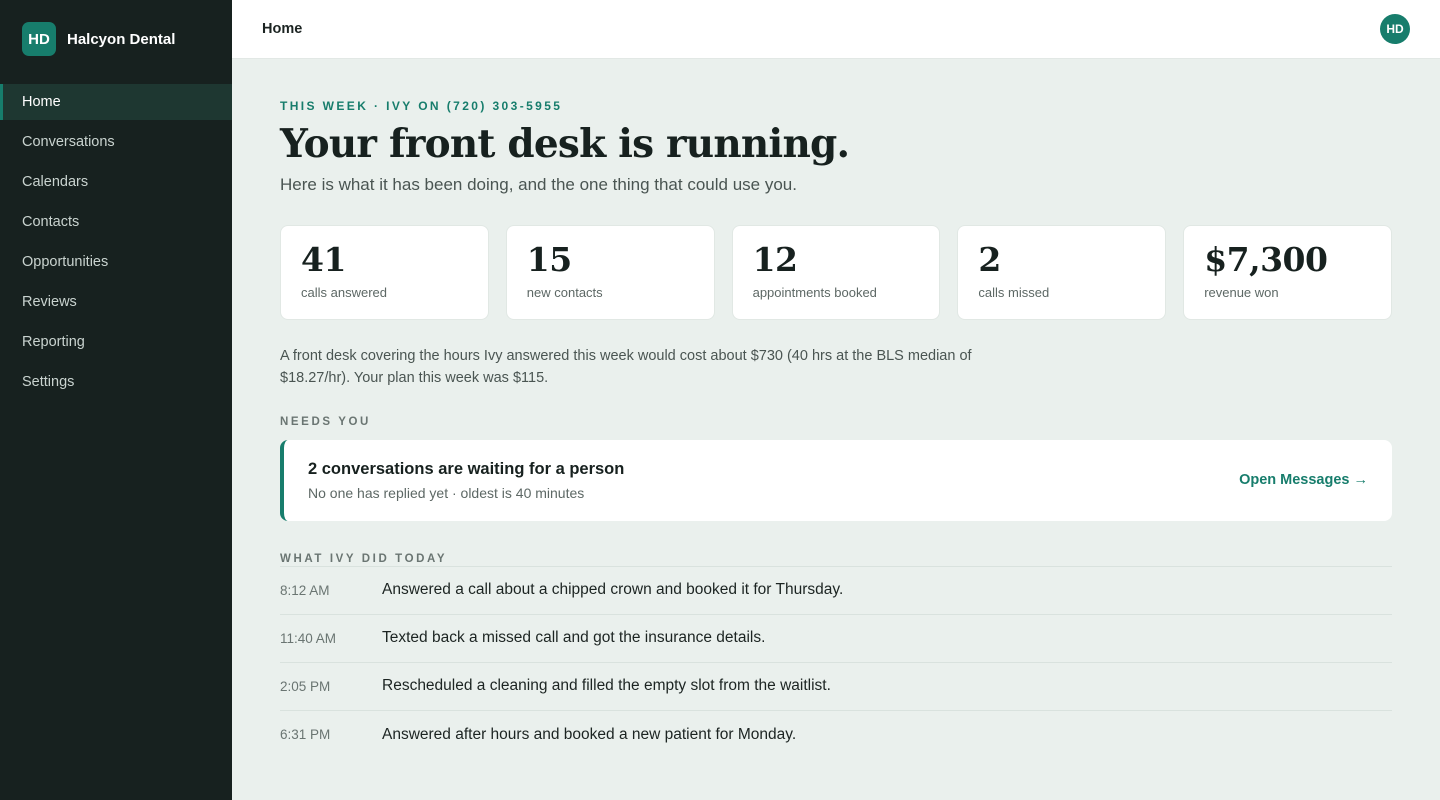 Image resolution: width=1440 pixels, height=800 pixels. What do you see at coordinates (325, 421) in the screenshot?
I see `needs-you-heading: Needs you` at bounding box center [325, 421].